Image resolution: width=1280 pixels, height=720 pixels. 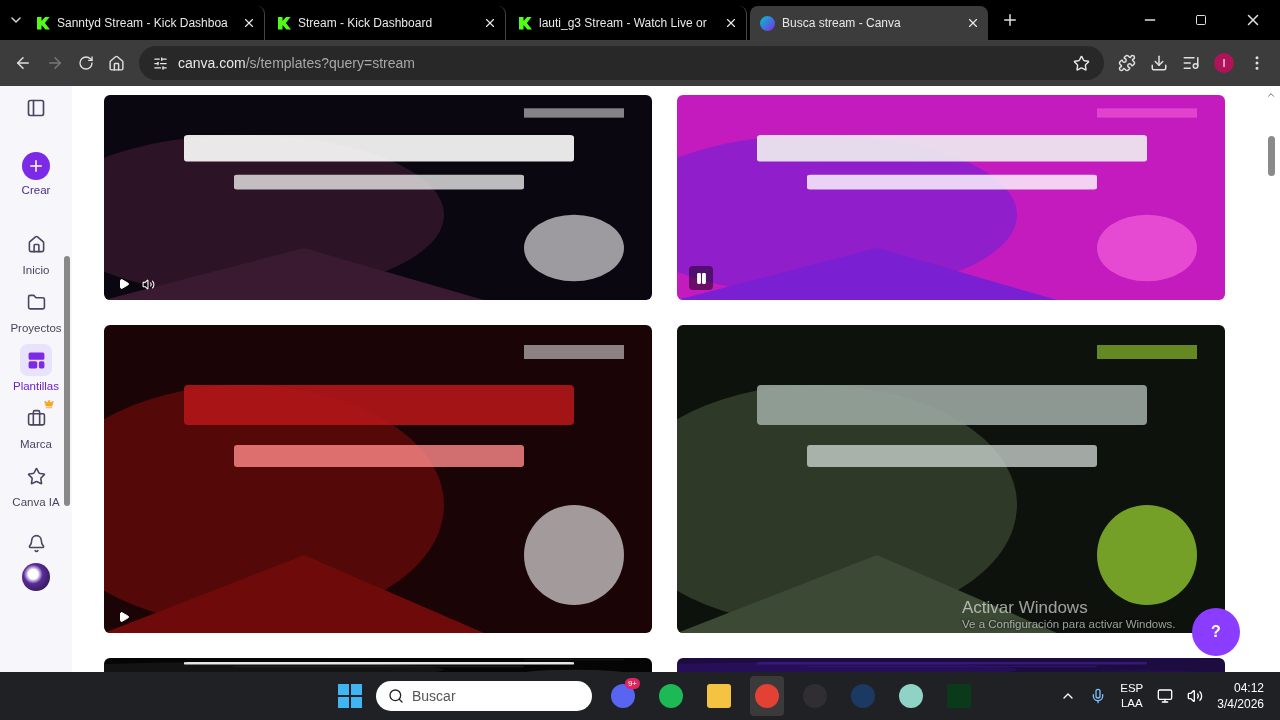 I want to click on templates-icon, so click(x=36, y=360).